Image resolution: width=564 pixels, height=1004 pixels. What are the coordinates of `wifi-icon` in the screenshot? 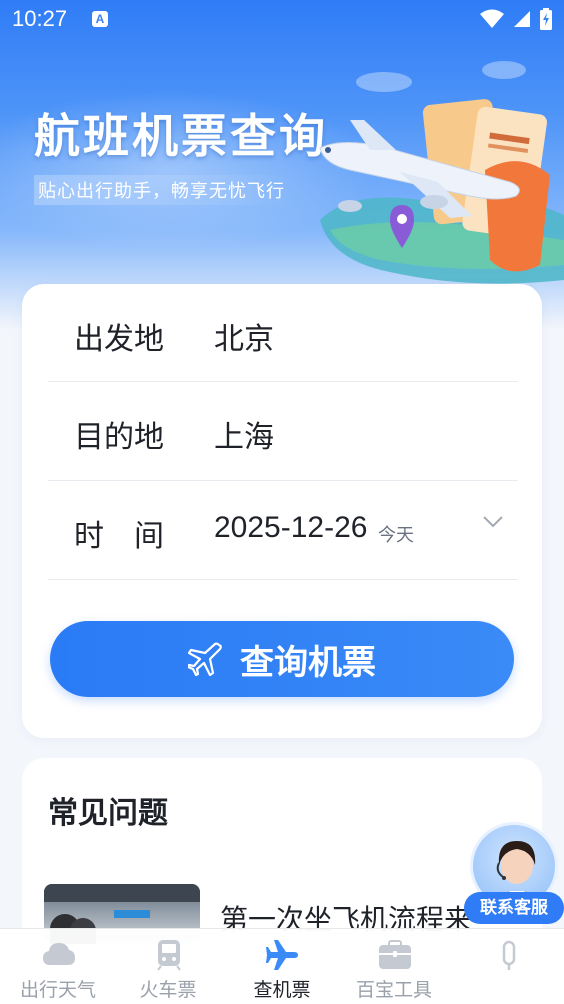 It's located at (492, 18).